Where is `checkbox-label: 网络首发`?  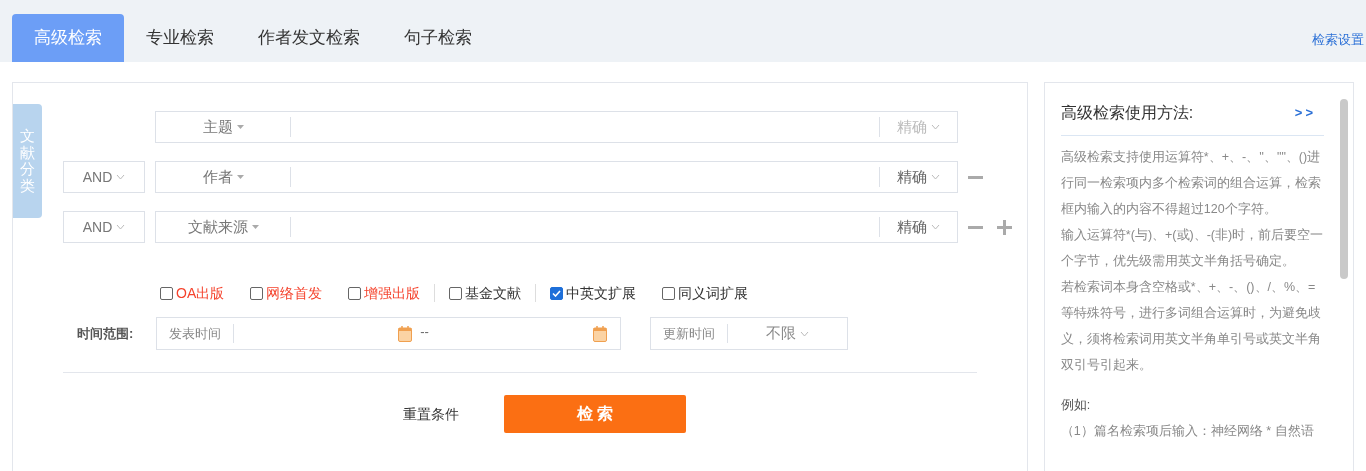
checkbox-label: 网络首发 is located at coordinates (294, 293).